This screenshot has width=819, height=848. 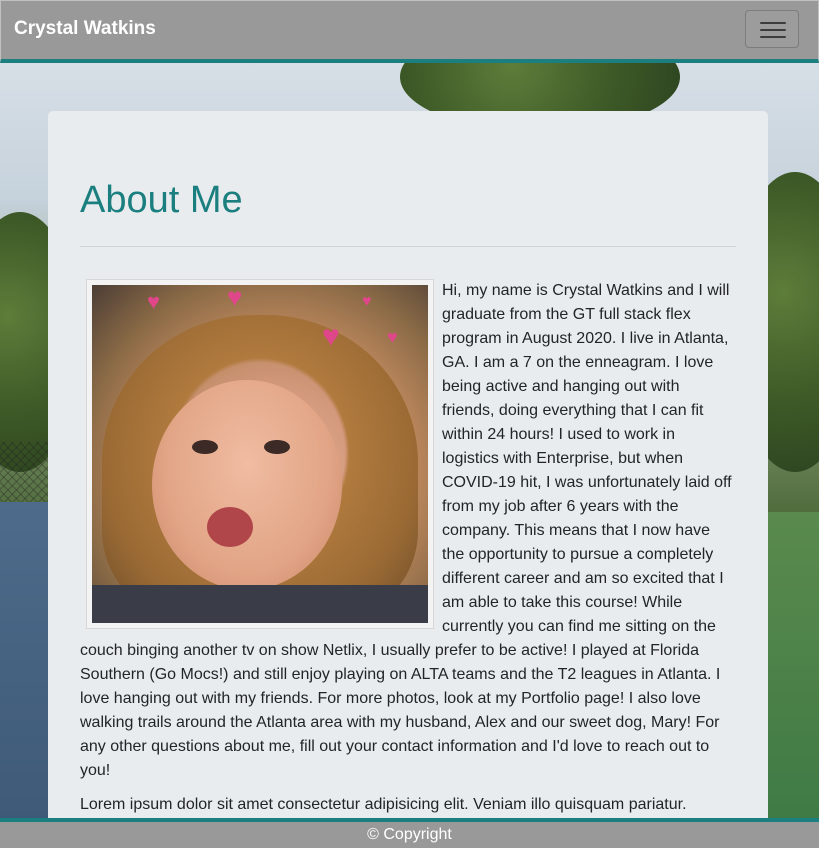 What do you see at coordinates (409, 31) in the screenshot?
I see `navbar: Crystal Watkins` at bounding box center [409, 31].